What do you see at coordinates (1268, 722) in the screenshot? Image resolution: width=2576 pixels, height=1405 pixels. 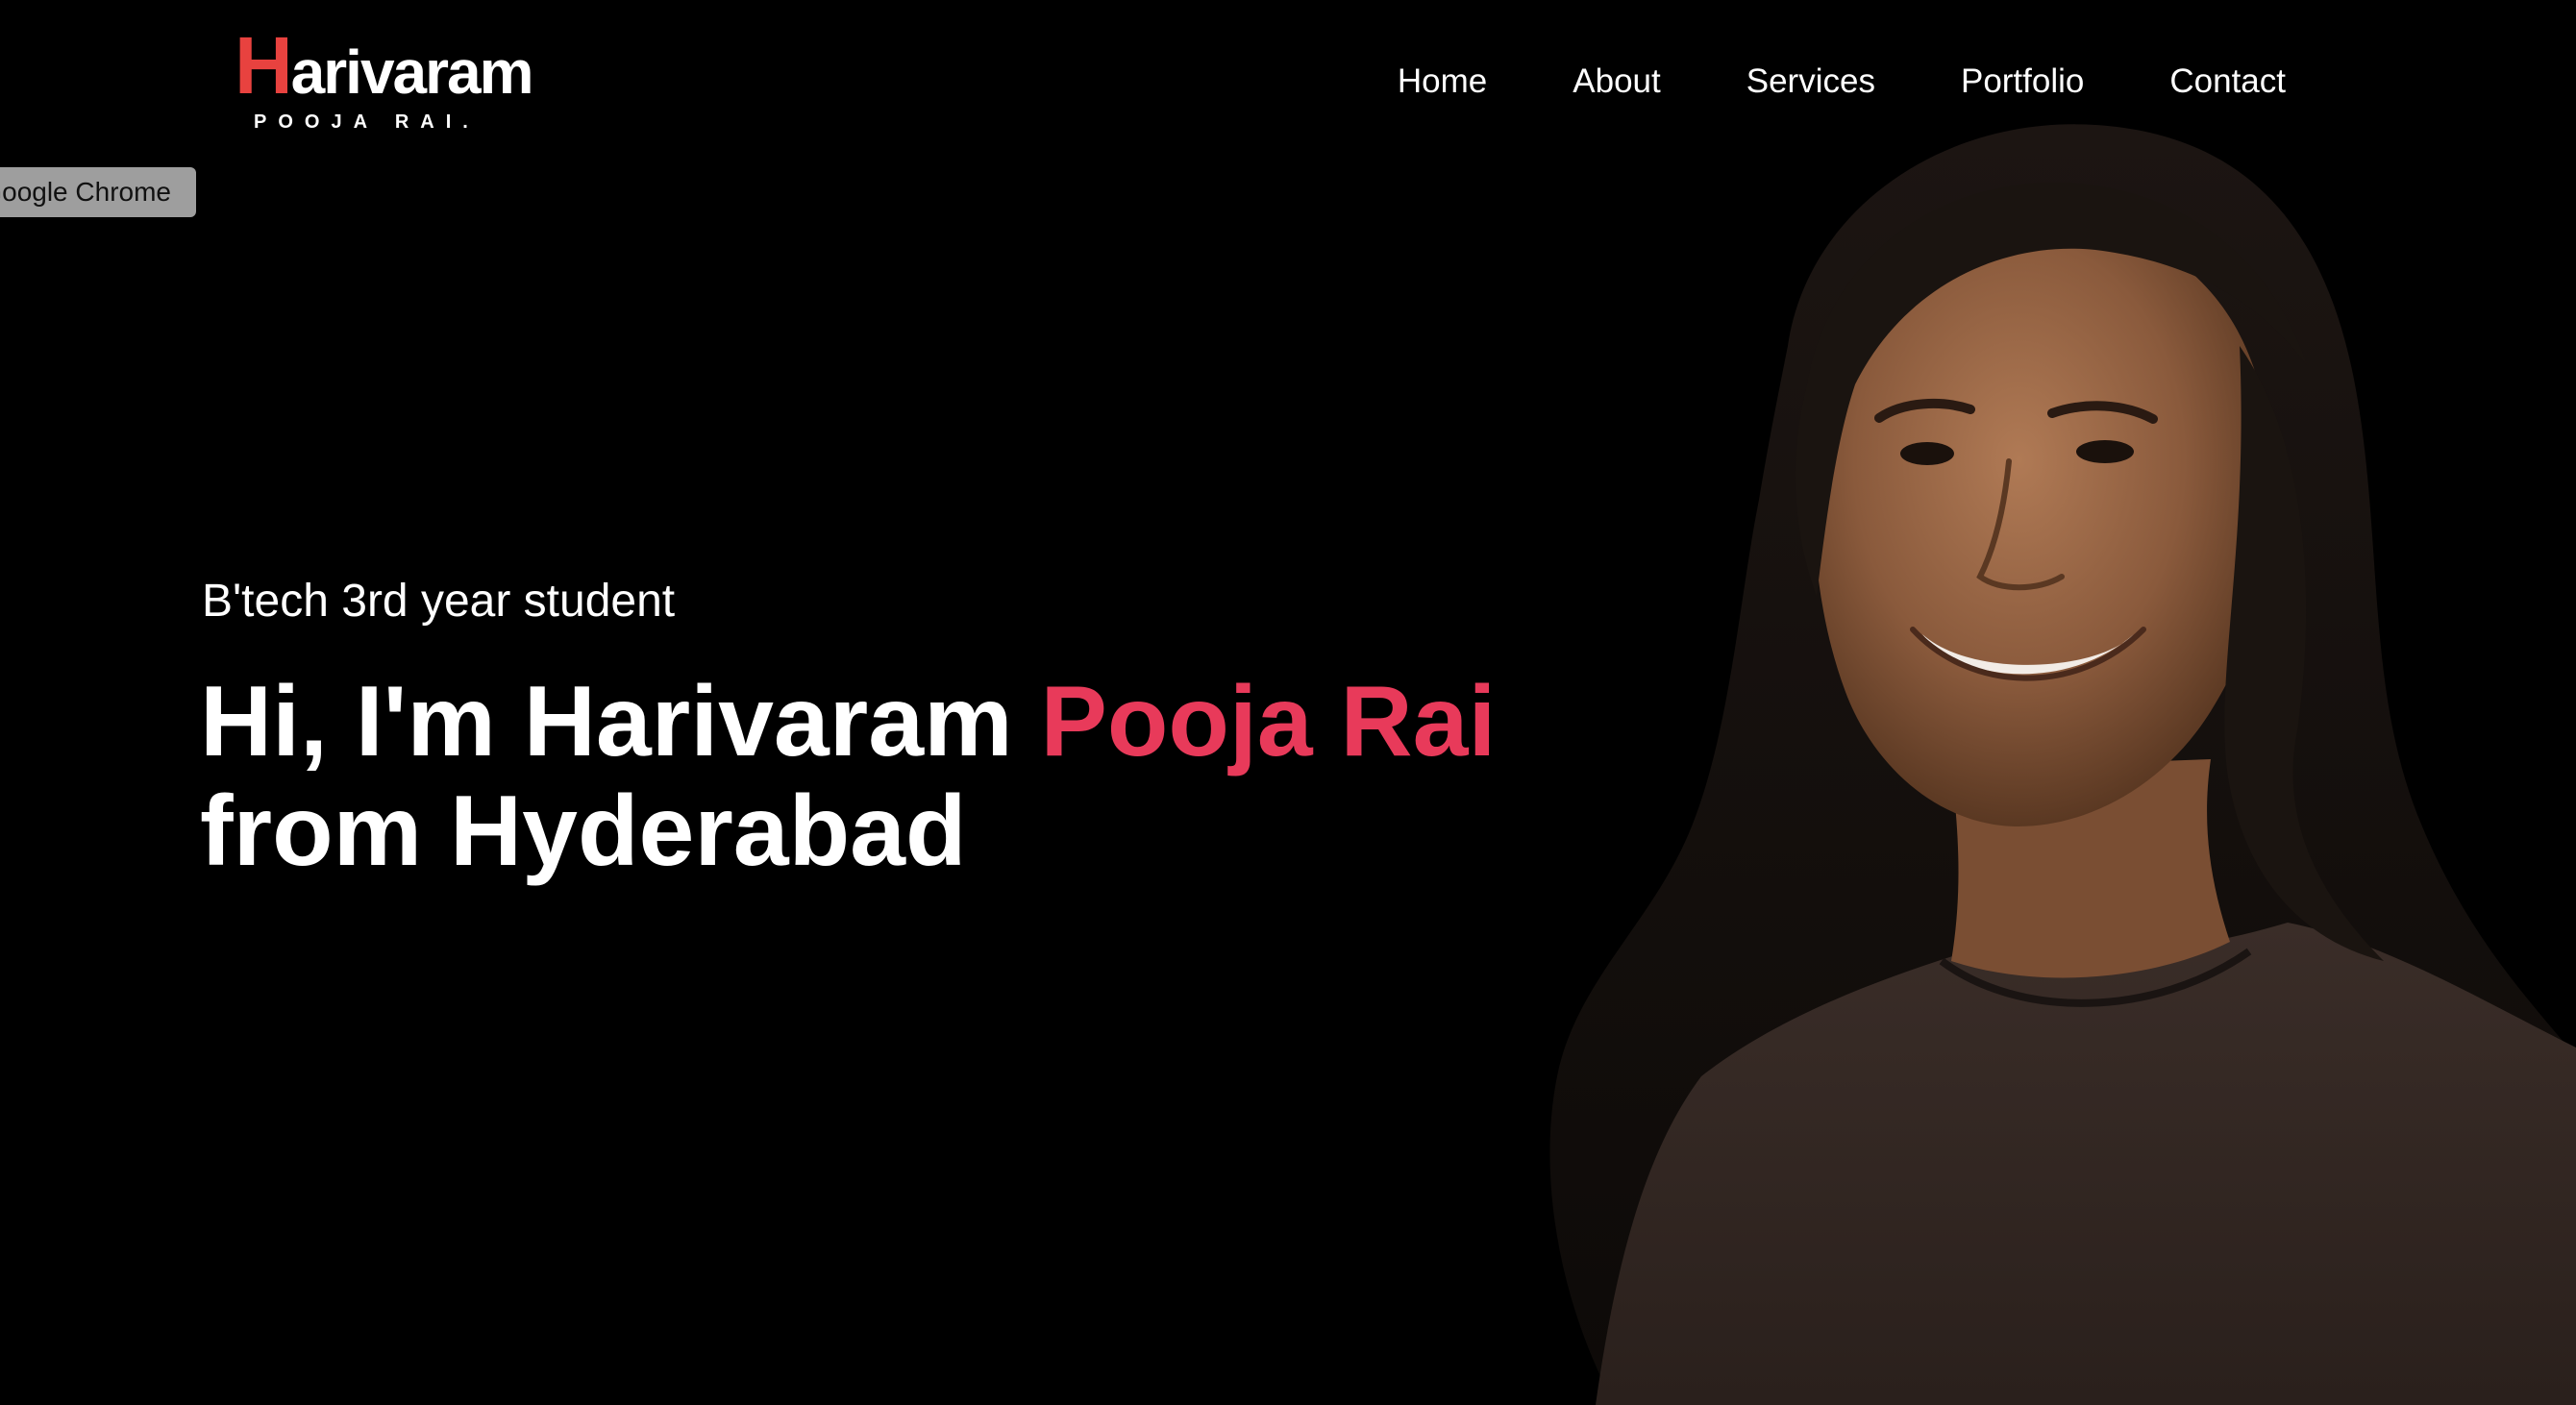 I see `hero-title-accent: Pooja Rai` at bounding box center [1268, 722].